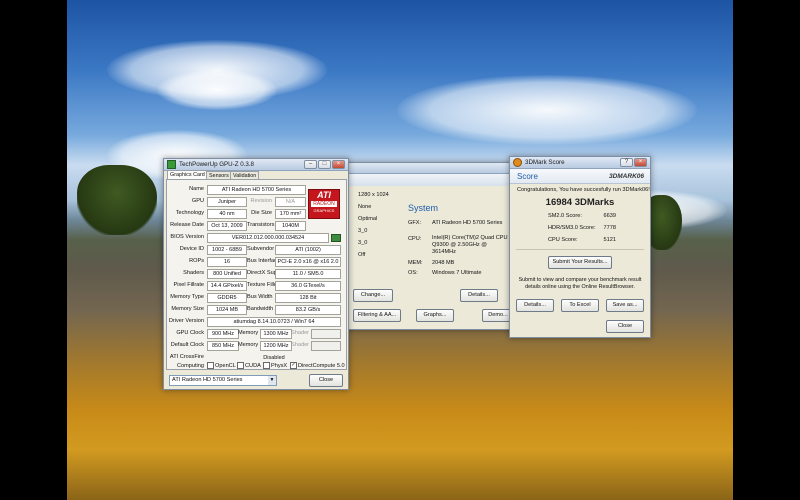  What do you see at coordinates (187, 345) in the screenshot?
I see `default-clock-label: Default Clock` at bounding box center [187, 345].